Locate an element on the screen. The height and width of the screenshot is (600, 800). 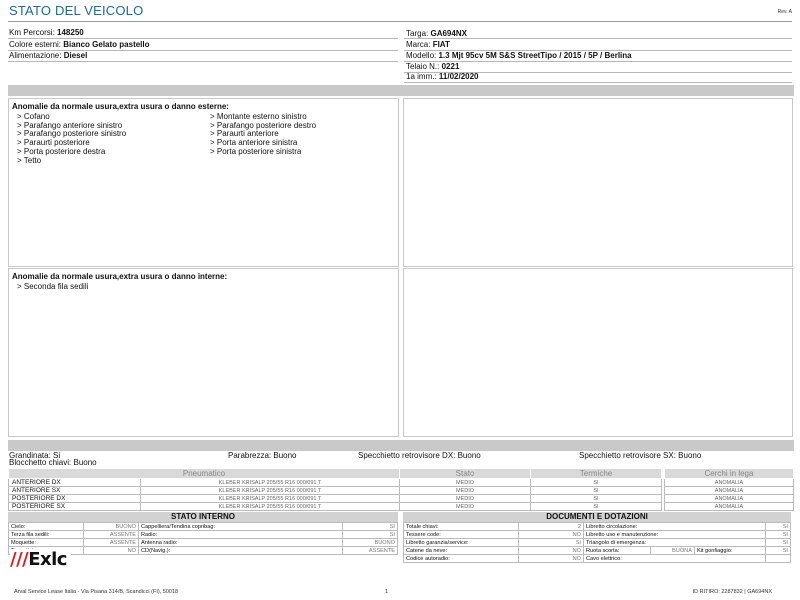
logo-text: Exlc is located at coordinates (47, 559).